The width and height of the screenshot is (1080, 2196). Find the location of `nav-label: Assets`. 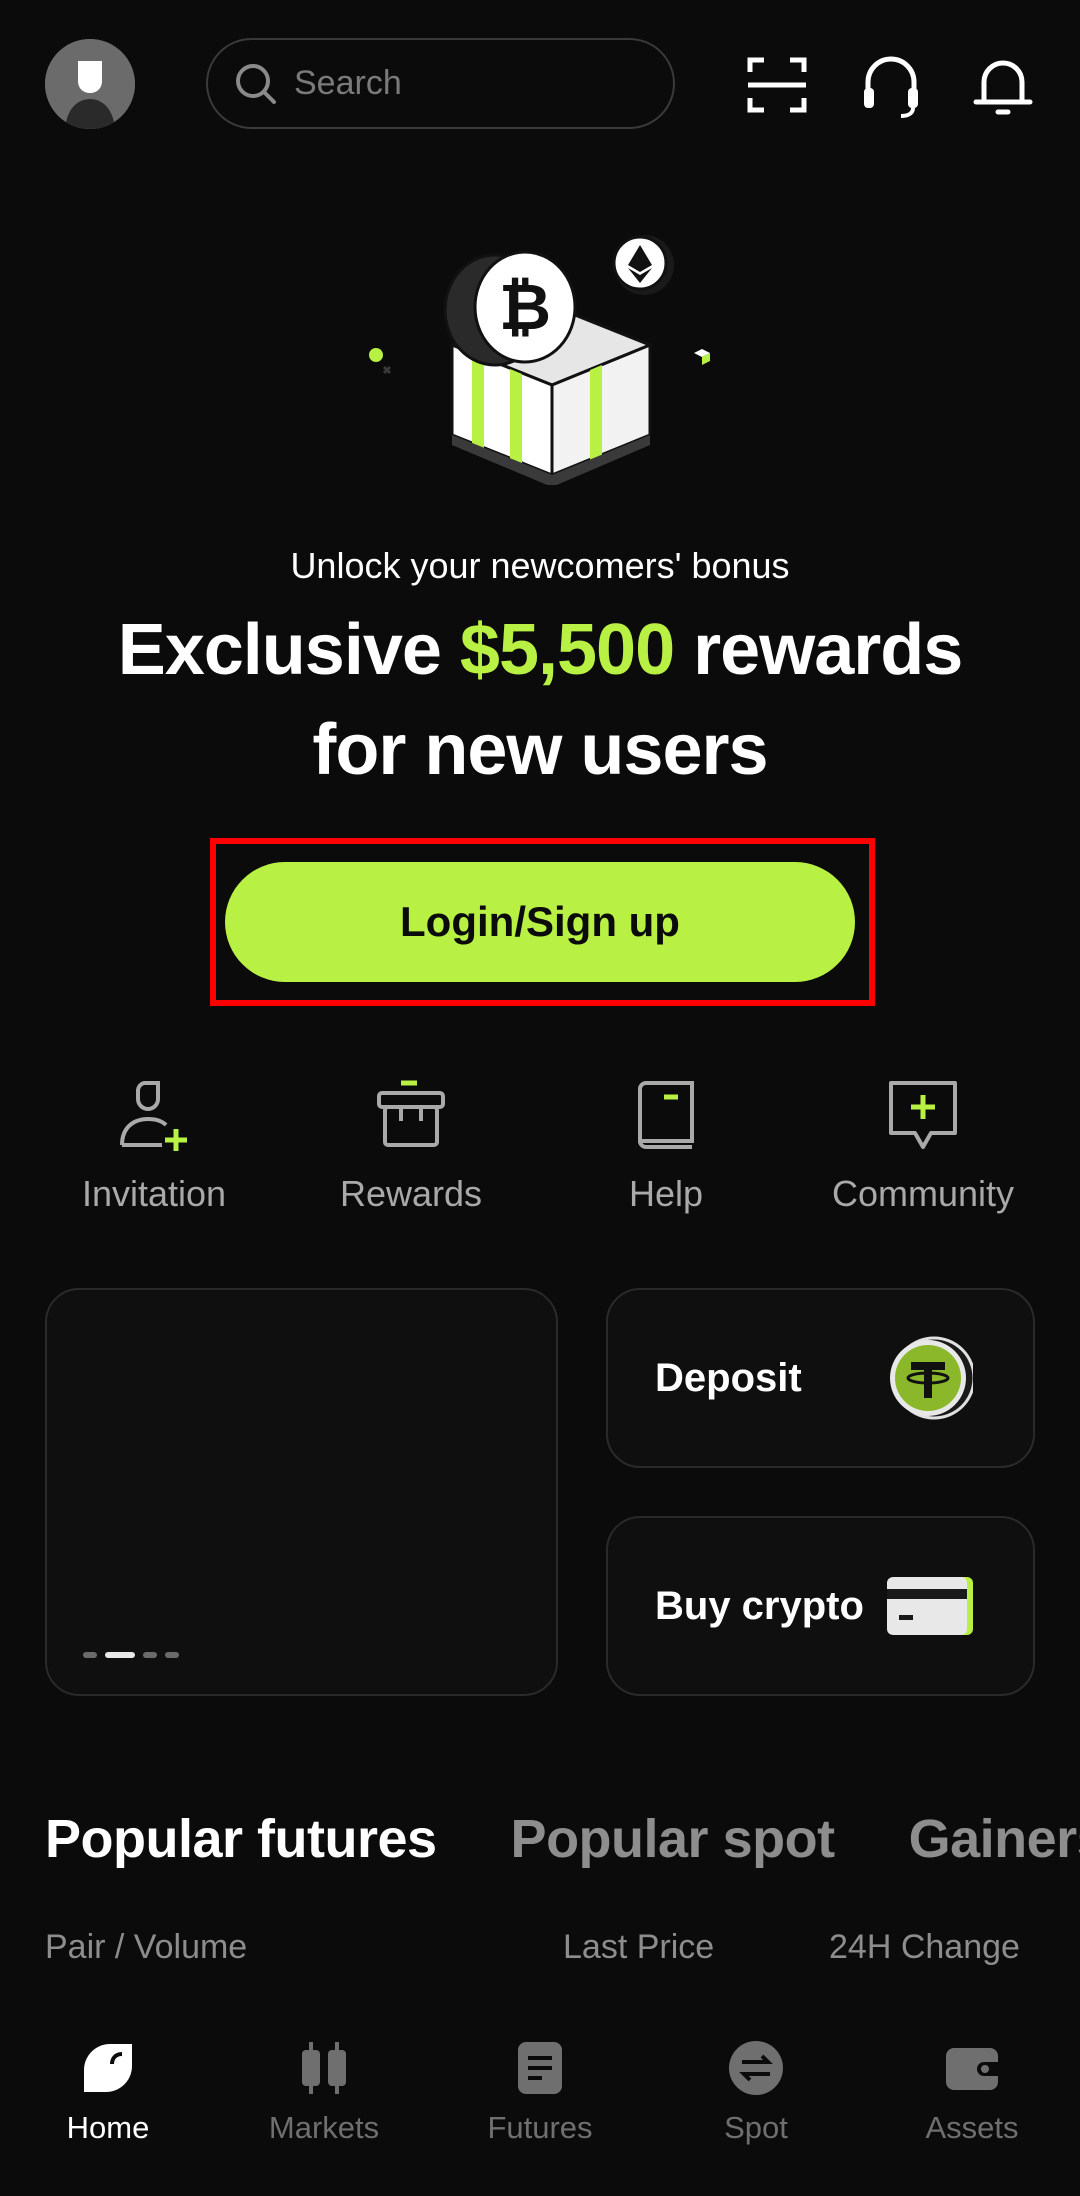

nav-label: Assets is located at coordinates (972, 2127).